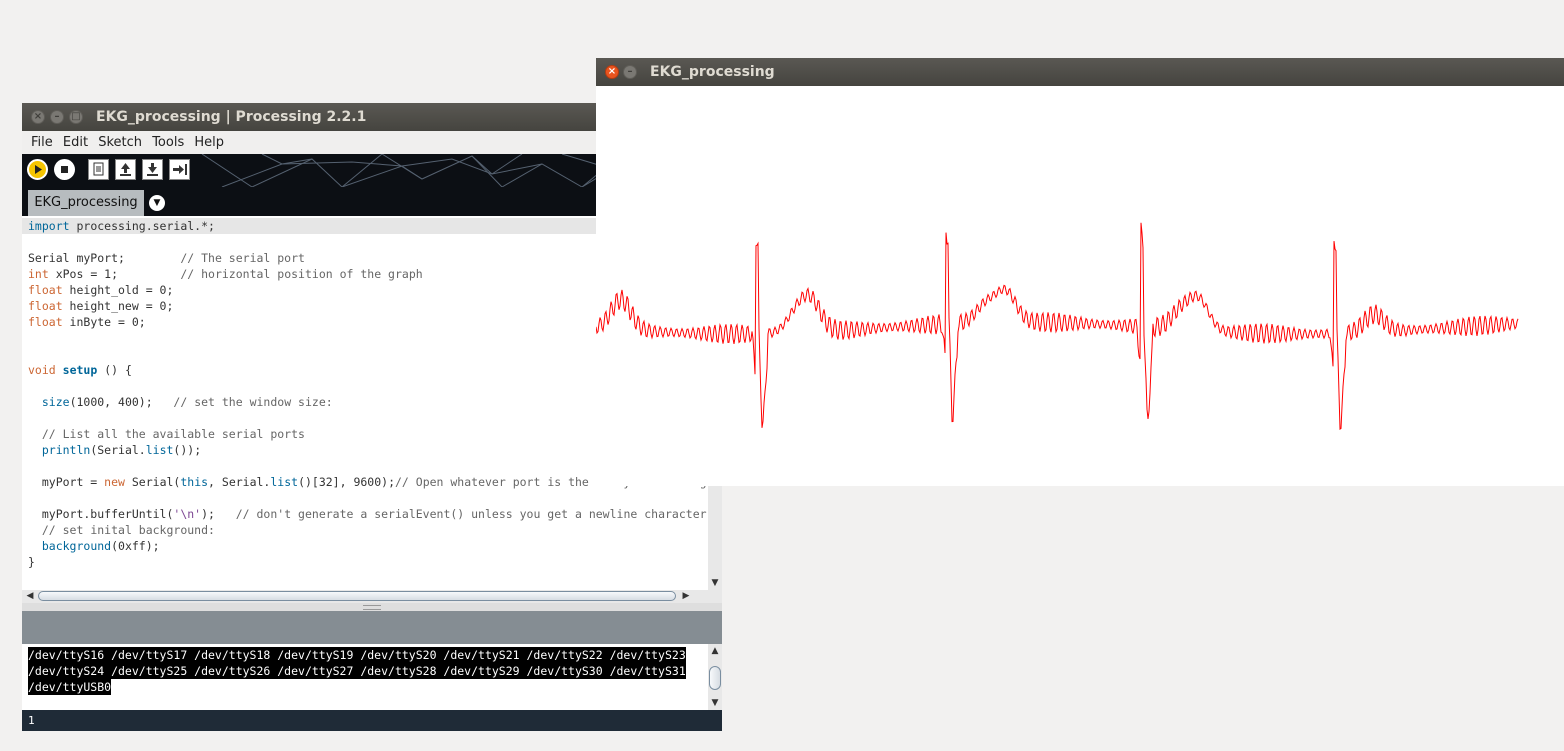 This screenshot has width=1564, height=751. Describe the element at coordinates (100, 546) in the screenshot. I see `code-line: background(0xff);` at that location.